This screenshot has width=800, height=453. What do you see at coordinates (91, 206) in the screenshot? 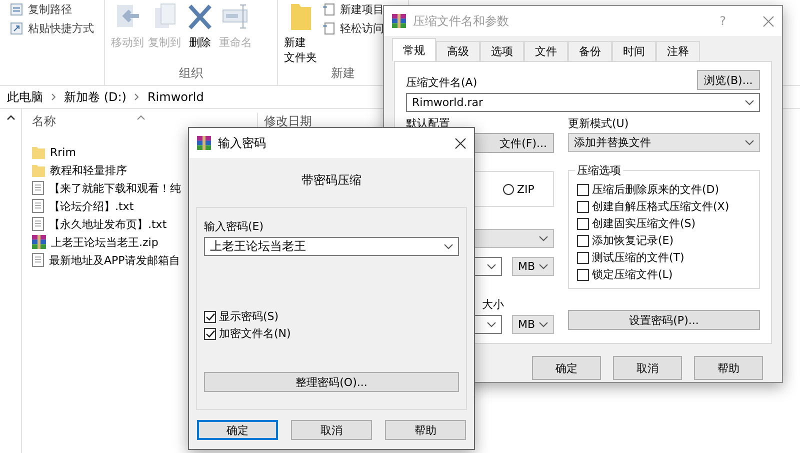
I see `file-name: 【论坛介绍】.txt` at bounding box center [91, 206].